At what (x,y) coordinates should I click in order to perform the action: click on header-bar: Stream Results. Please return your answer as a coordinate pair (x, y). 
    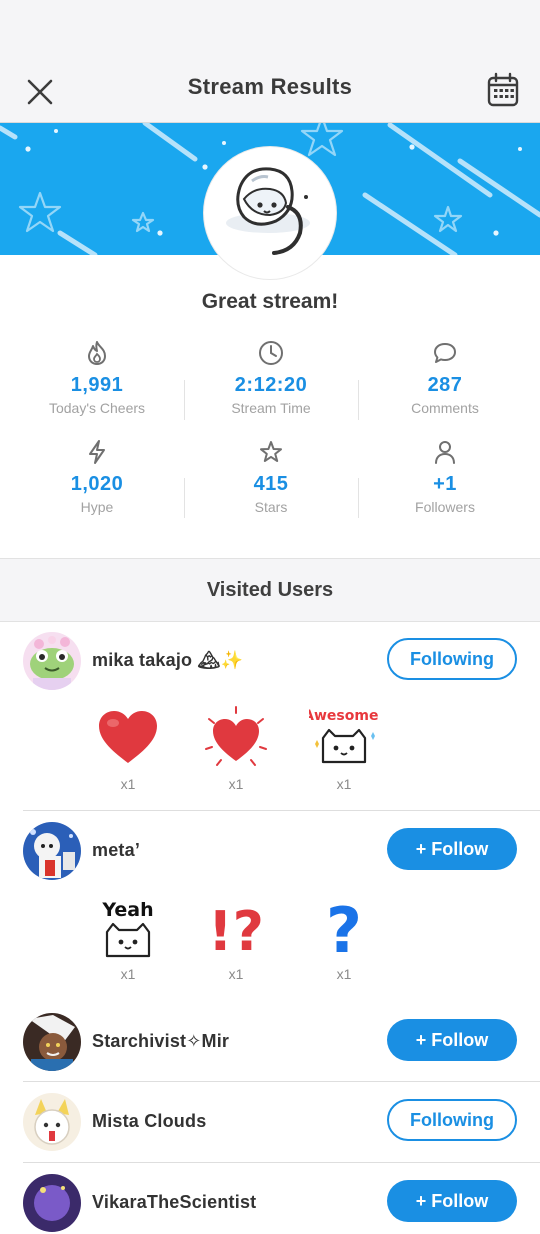
    Looking at the image, I should click on (270, 91).